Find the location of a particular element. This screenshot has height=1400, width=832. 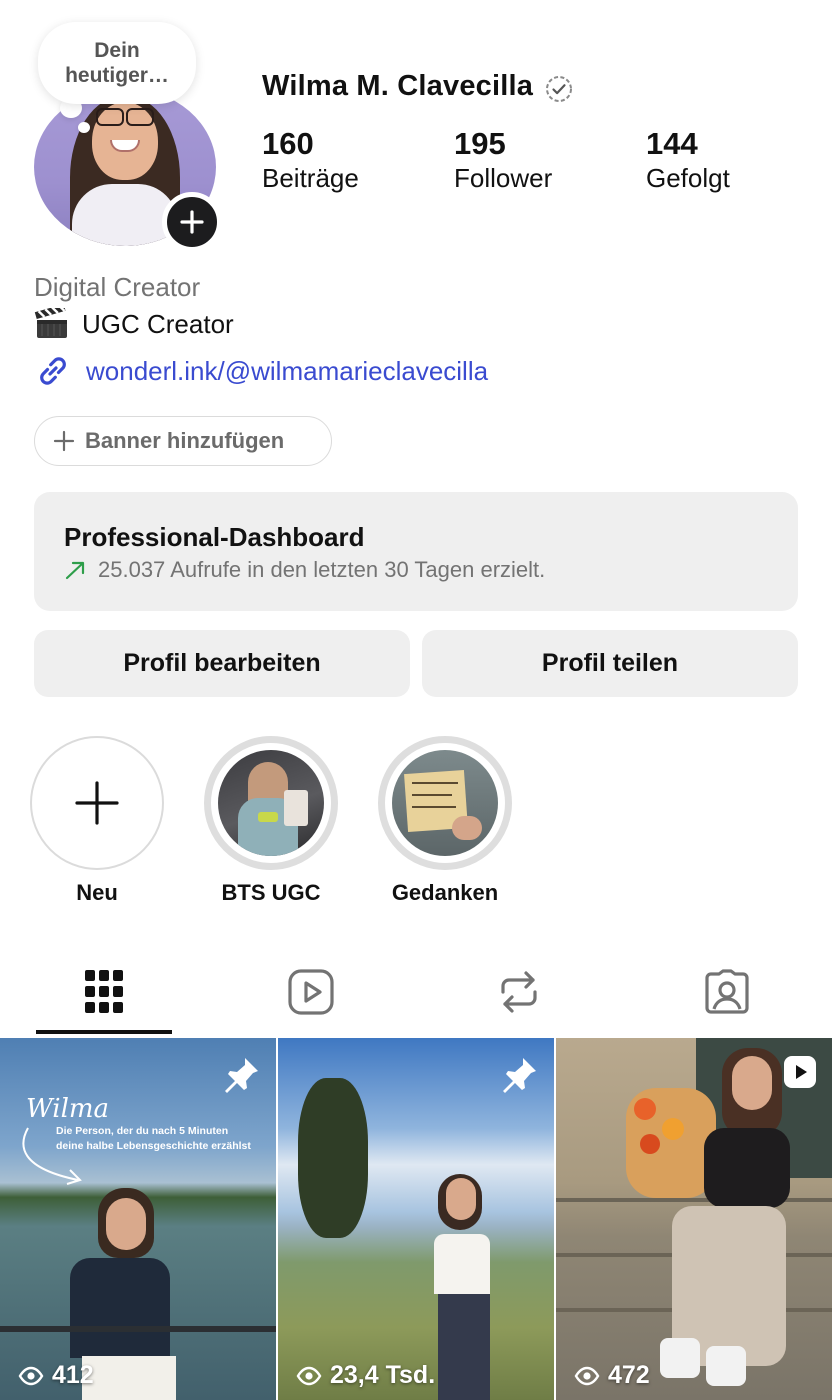

clapperboard-icon is located at coordinates (50, 323).